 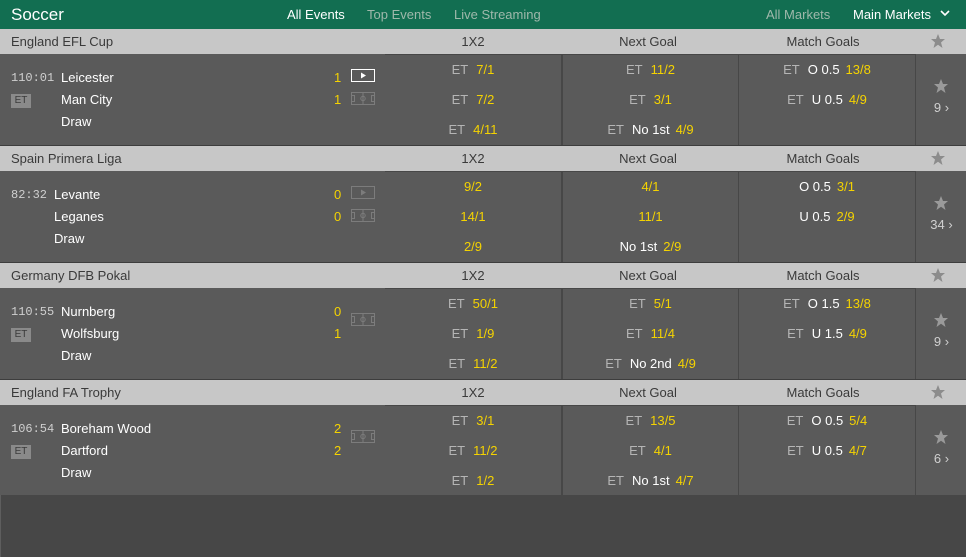 I want to click on empty-area, so click(x=483, y=526).